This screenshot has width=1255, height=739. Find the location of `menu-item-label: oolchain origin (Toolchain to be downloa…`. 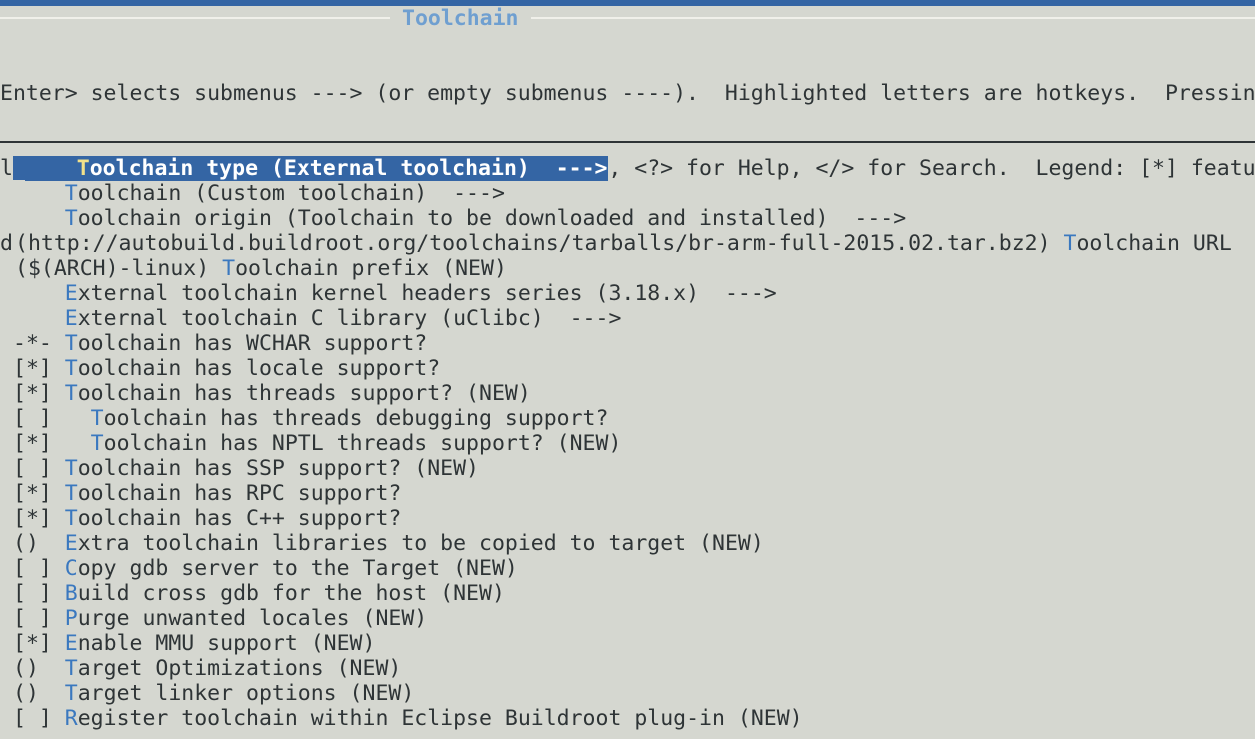

menu-item-label: oolchain origin (Toolchain to be downloa… is located at coordinates (492, 218).